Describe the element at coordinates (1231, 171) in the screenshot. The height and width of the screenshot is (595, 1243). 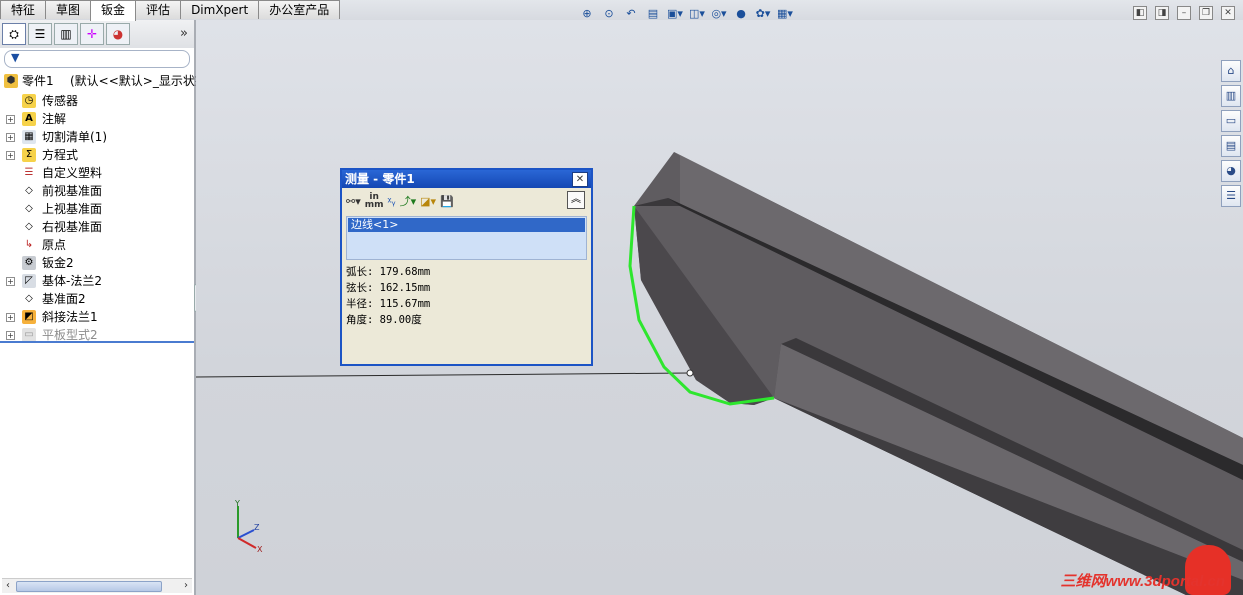
I see `appearances-icon: ◕` at that location.